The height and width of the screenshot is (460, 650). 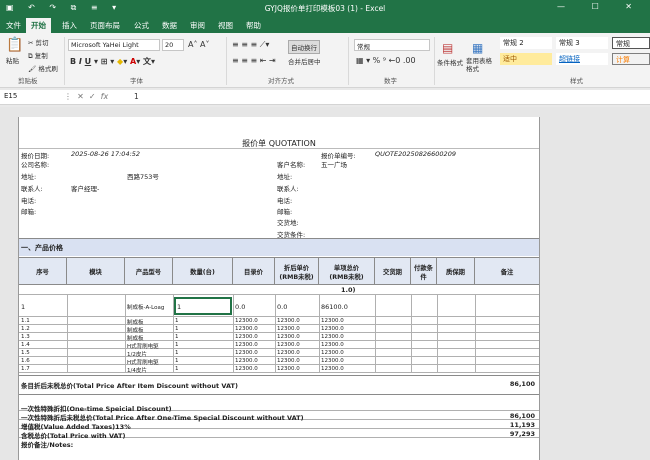 What do you see at coordinates (12, 60) in the screenshot?
I see `paste-button: 粘贴` at bounding box center [12, 60].